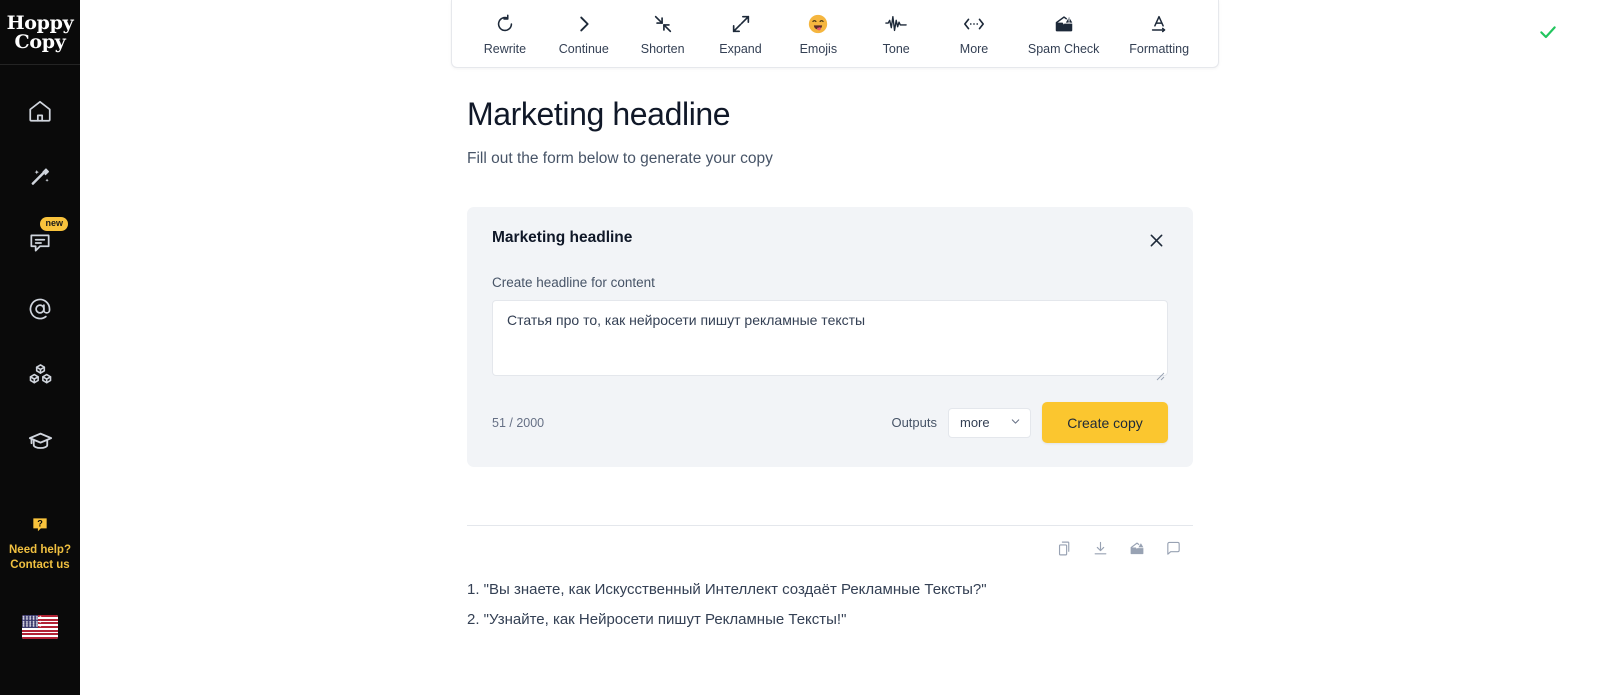  Describe the element at coordinates (818, 24) in the screenshot. I see `emoji-icon` at that location.